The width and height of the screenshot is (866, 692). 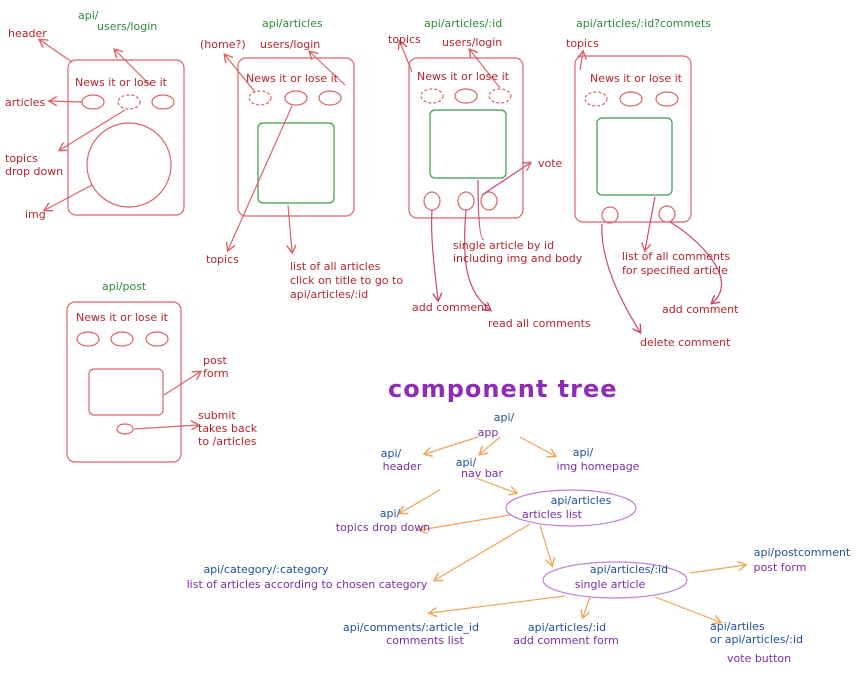 I want to click on annotation-label: post, so click(x=215, y=360).